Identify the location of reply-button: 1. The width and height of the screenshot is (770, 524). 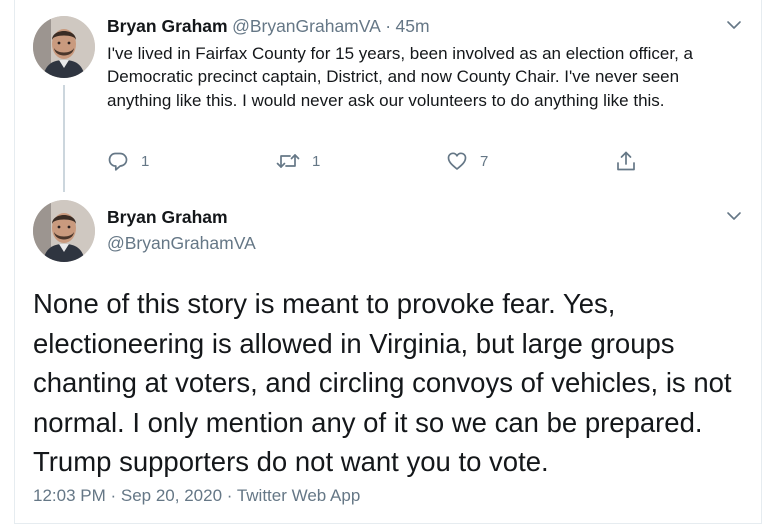
(128, 161).